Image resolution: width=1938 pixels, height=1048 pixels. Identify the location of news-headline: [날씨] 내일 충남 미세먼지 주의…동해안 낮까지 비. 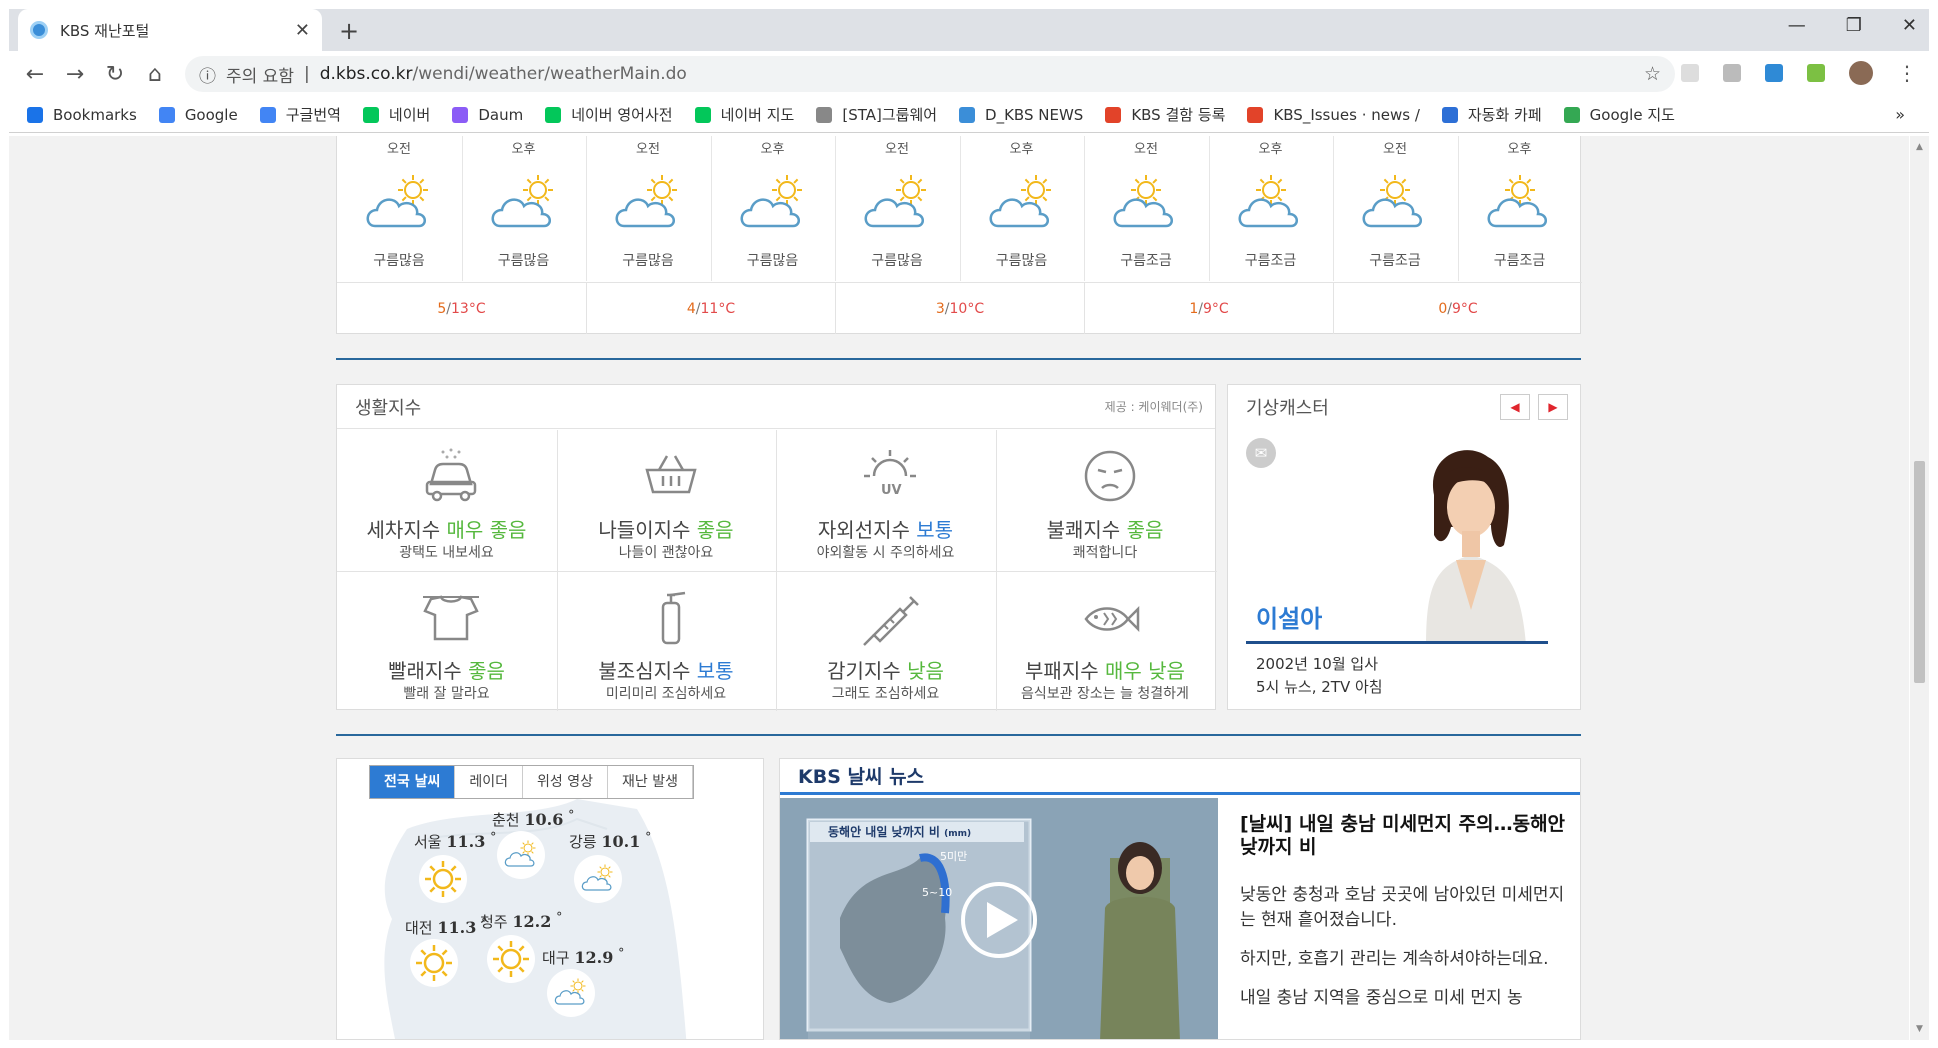
(1405, 836).